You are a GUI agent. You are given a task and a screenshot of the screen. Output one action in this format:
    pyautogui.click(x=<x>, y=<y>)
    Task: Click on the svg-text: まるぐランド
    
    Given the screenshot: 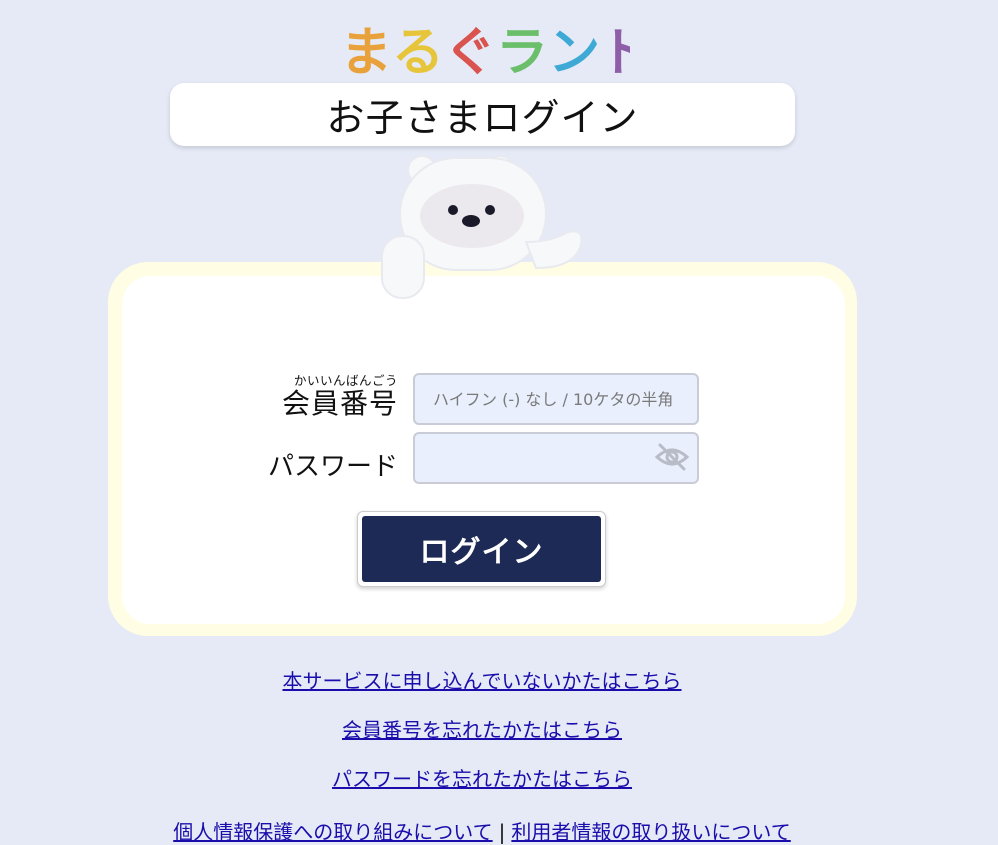 What is the action you would take?
    pyautogui.click(x=485, y=51)
    